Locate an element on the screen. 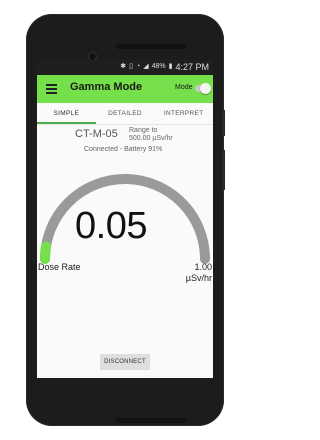  range-info: Range to 500.00 µSv/hr is located at coordinates (151, 135).